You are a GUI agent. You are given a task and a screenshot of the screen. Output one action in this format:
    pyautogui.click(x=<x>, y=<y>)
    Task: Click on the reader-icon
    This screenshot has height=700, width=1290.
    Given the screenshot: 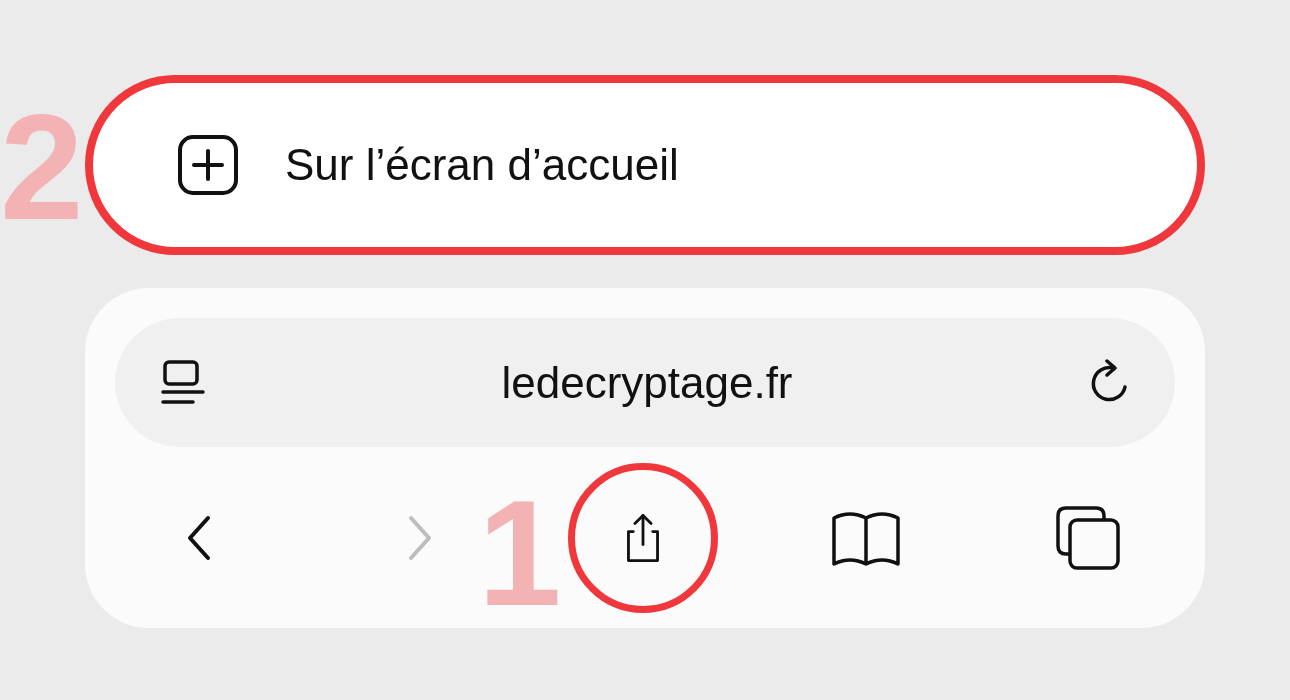 What is the action you would take?
    pyautogui.click(x=183, y=382)
    